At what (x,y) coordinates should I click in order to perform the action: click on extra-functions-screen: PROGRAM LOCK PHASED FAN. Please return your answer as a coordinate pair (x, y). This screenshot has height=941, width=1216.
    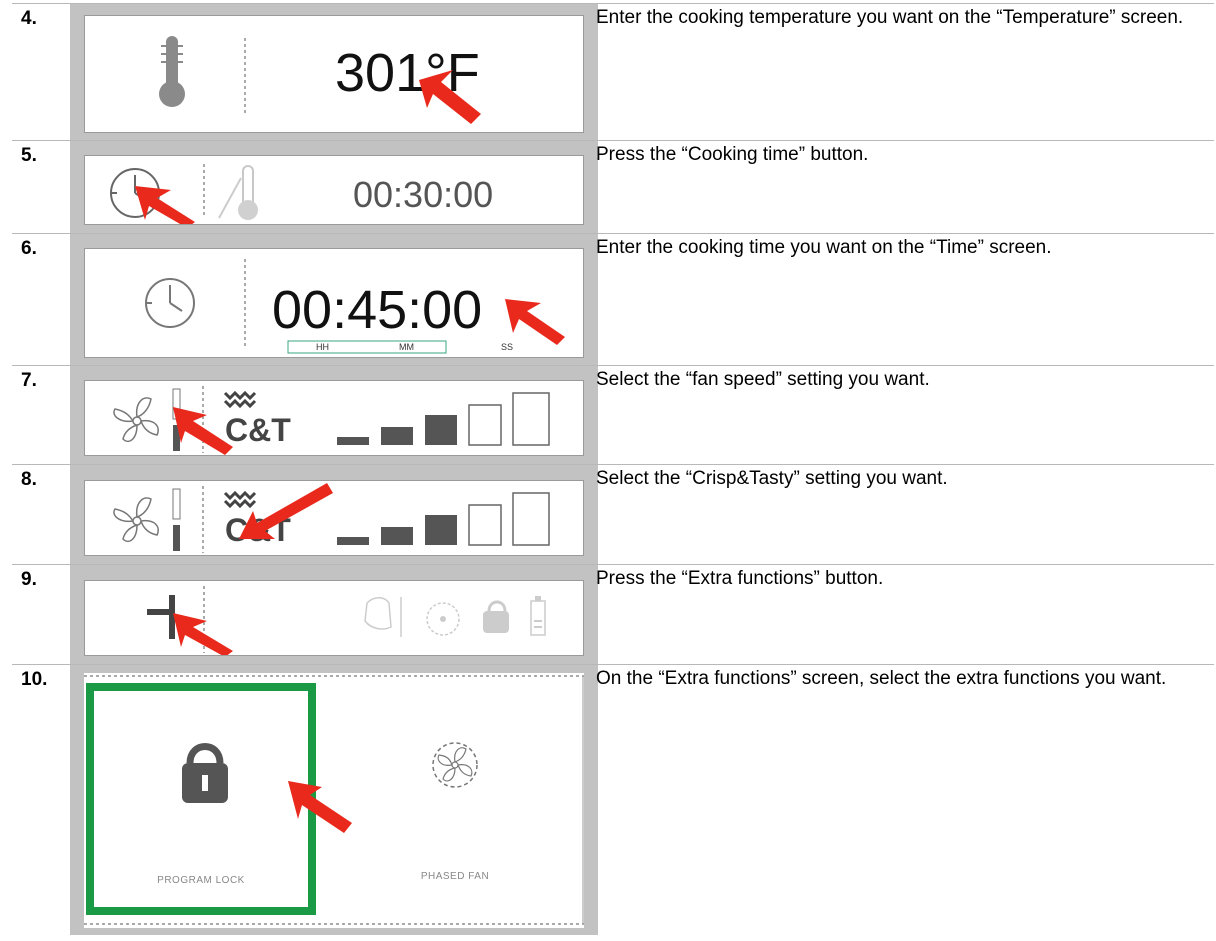
    Looking at the image, I should click on (334, 800).